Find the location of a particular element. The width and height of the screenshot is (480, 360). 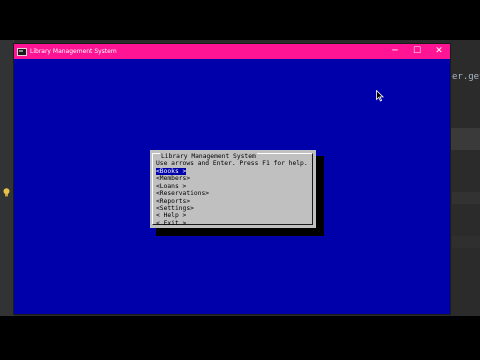

menu-item-loans: <Loans > is located at coordinates (182, 186).